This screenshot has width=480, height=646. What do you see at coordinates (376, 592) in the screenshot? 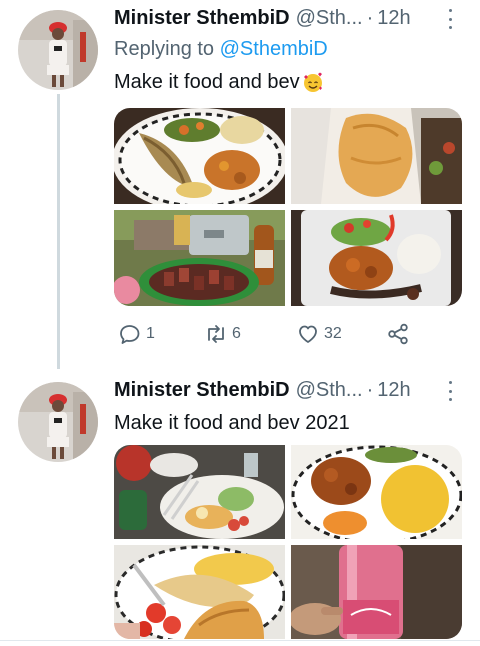
I see `photo-pink-wine-bottle` at bounding box center [376, 592].